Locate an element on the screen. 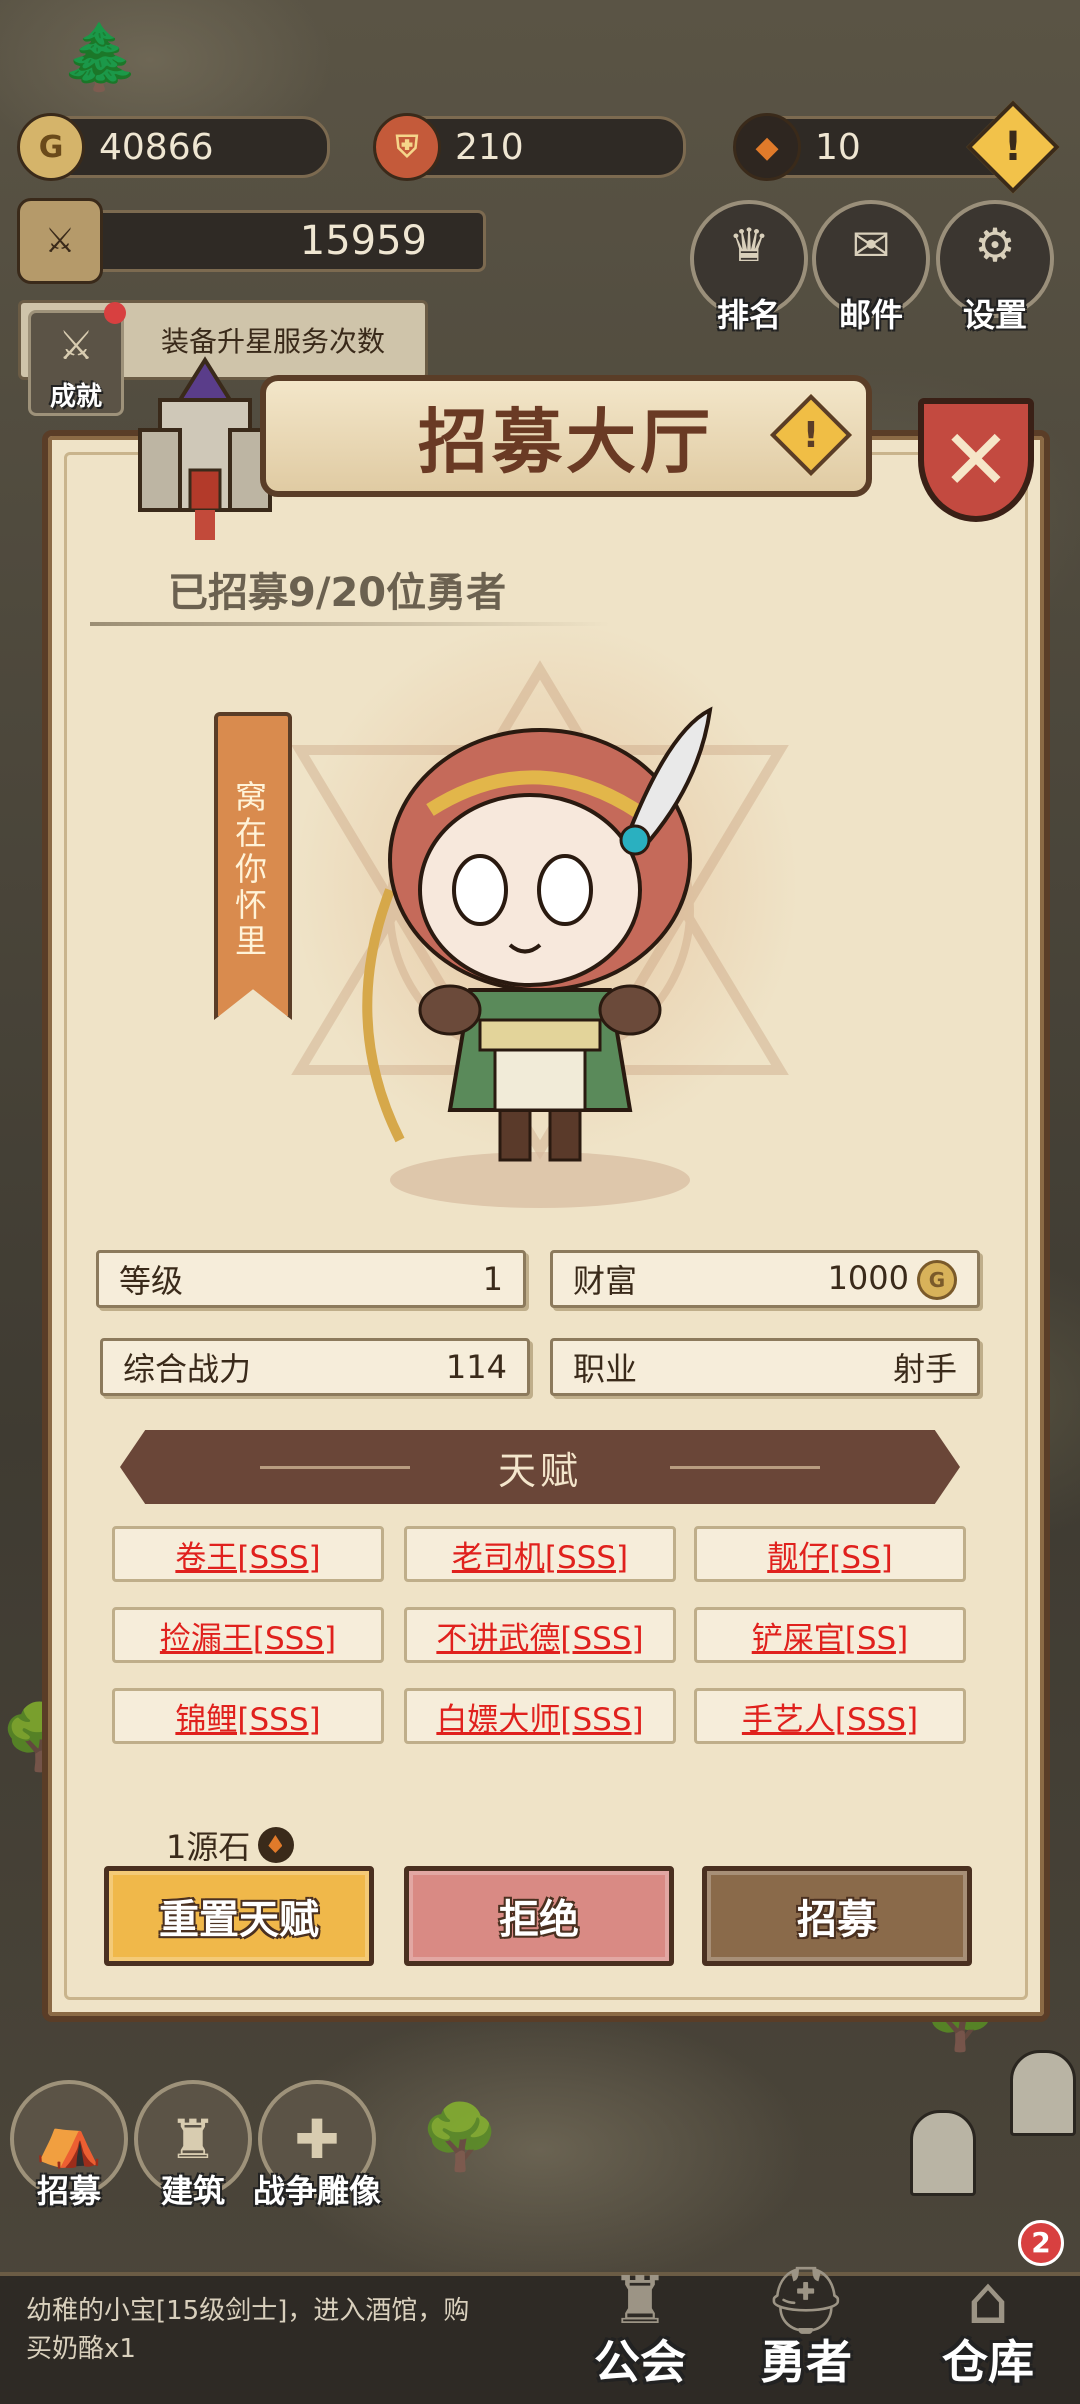 This screenshot has width=1080, height=2404. mail-label: 邮件 is located at coordinates (870, 315).